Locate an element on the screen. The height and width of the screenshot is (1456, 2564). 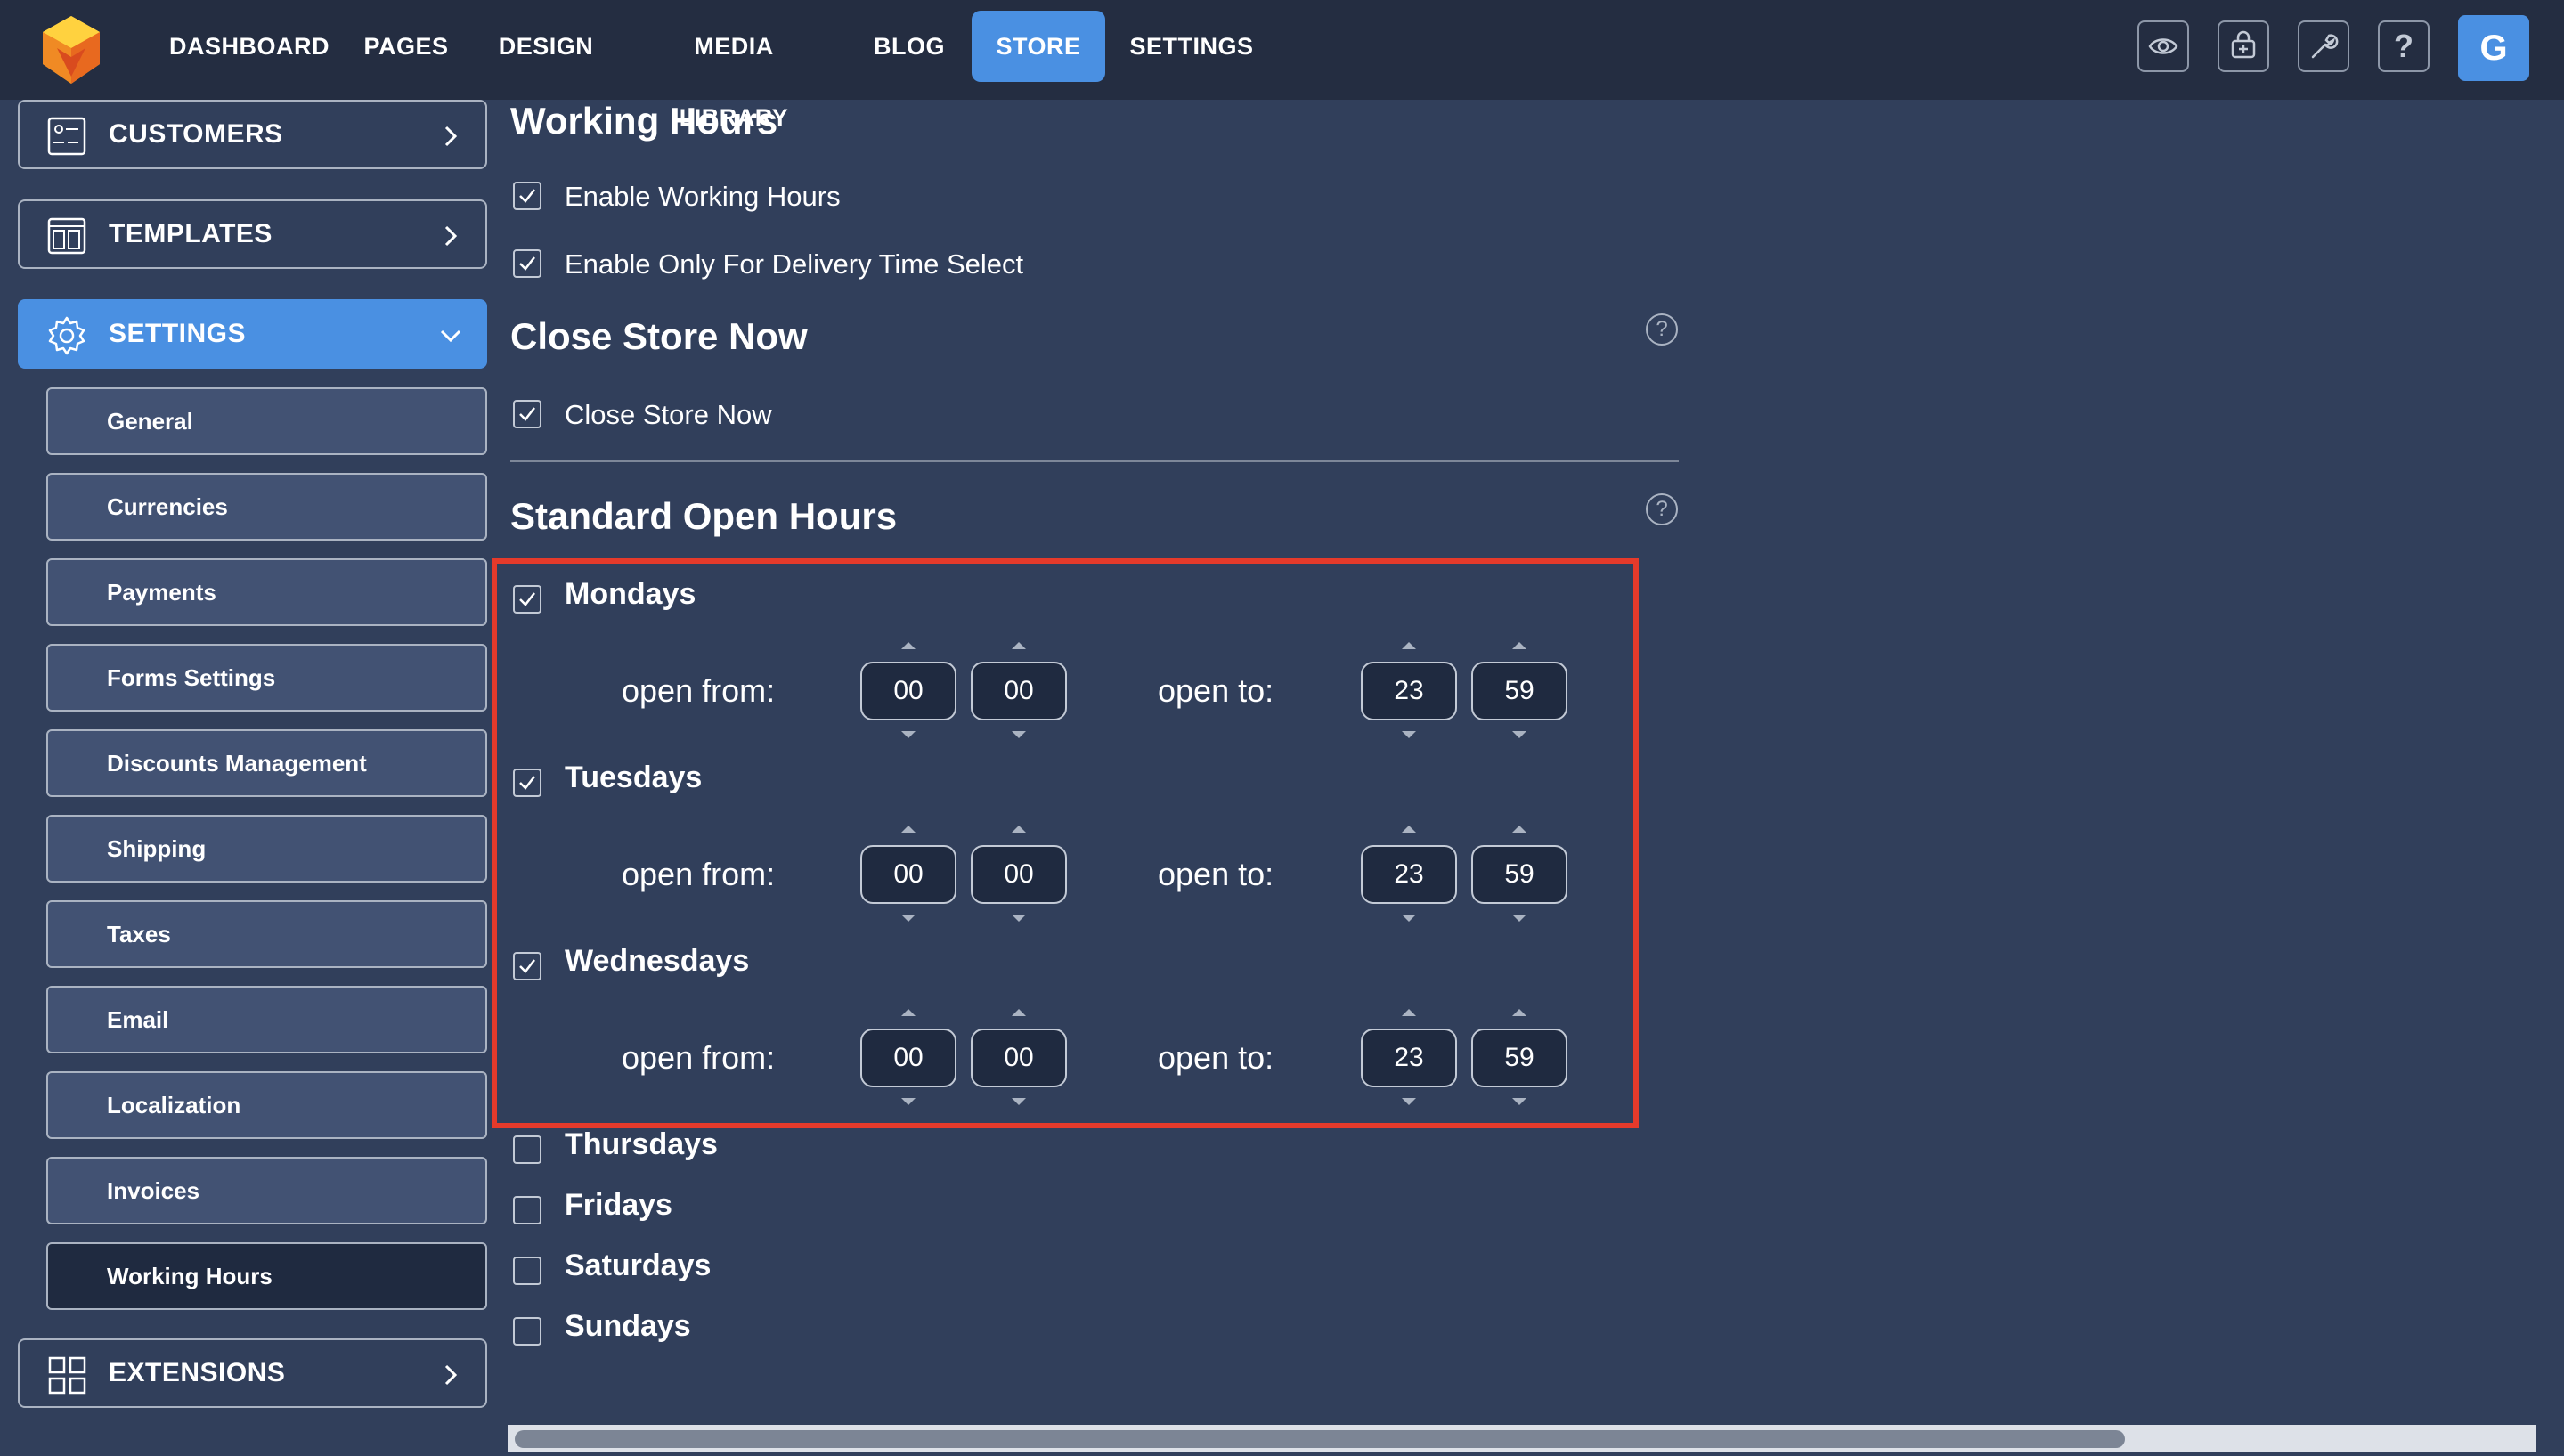
chevron-right-icon is located at coordinates (451, 236).